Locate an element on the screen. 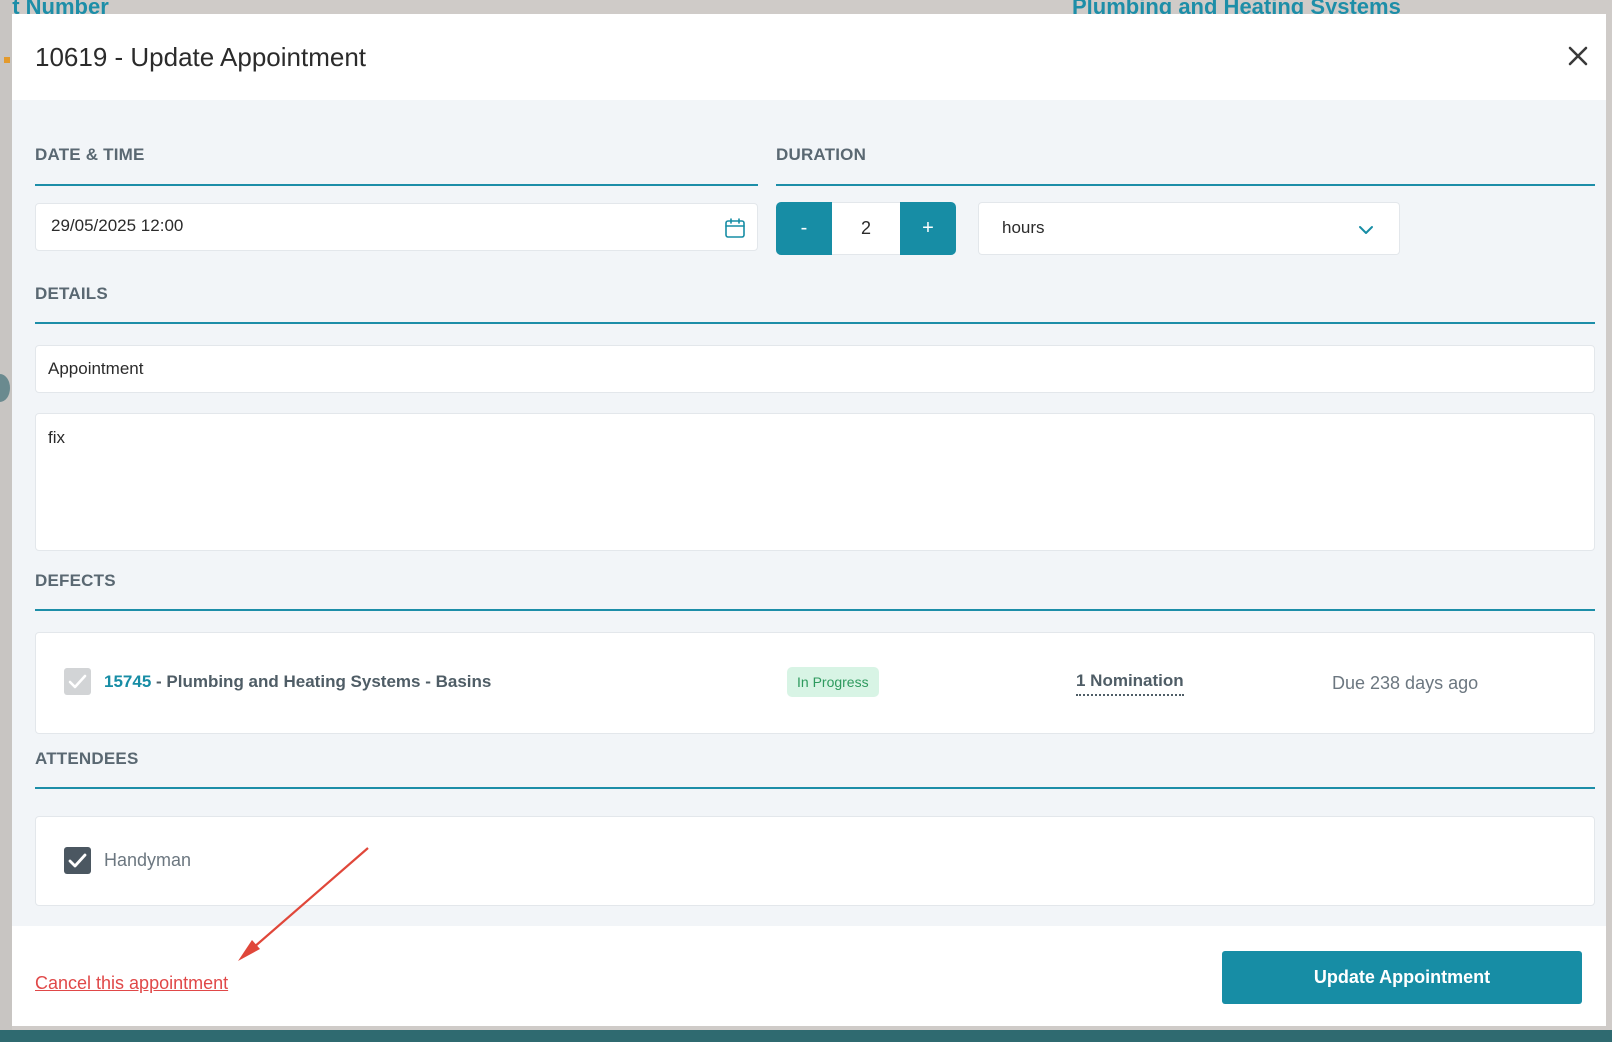  date-time-label: DATE & TIME is located at coordinates (90, 154).